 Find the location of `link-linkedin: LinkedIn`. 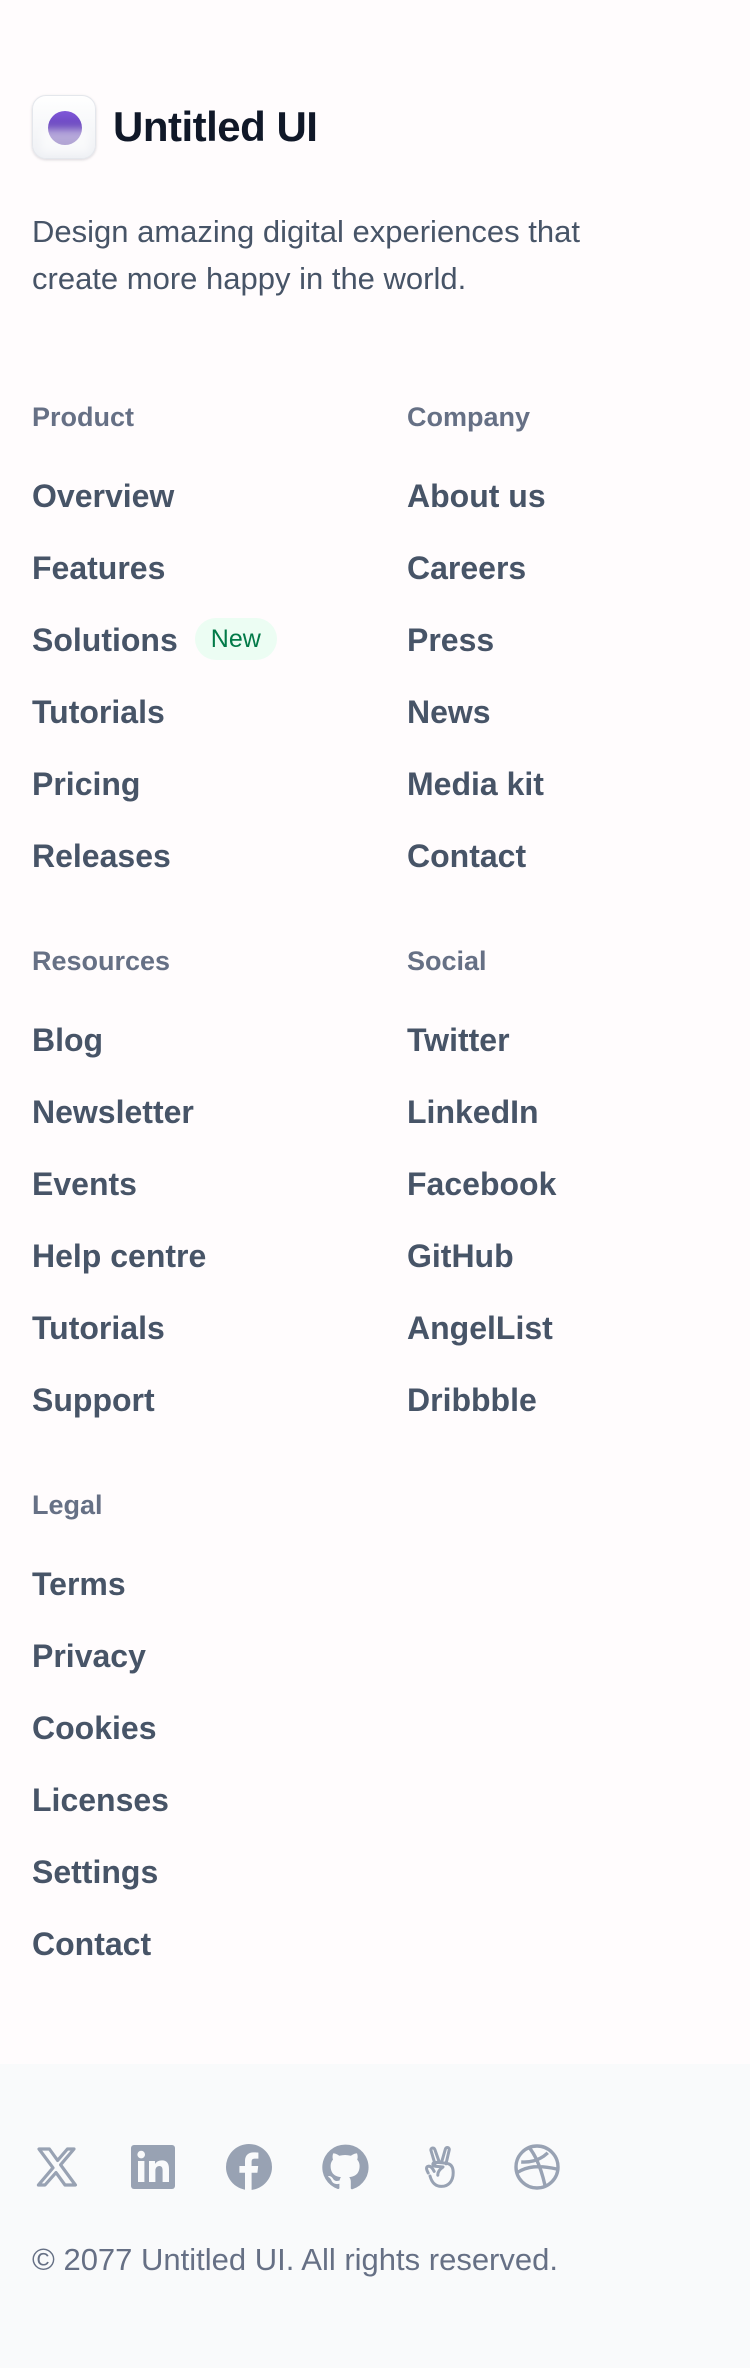

link-linkedin: LinkedIn is located at coordinates (473, 1112).